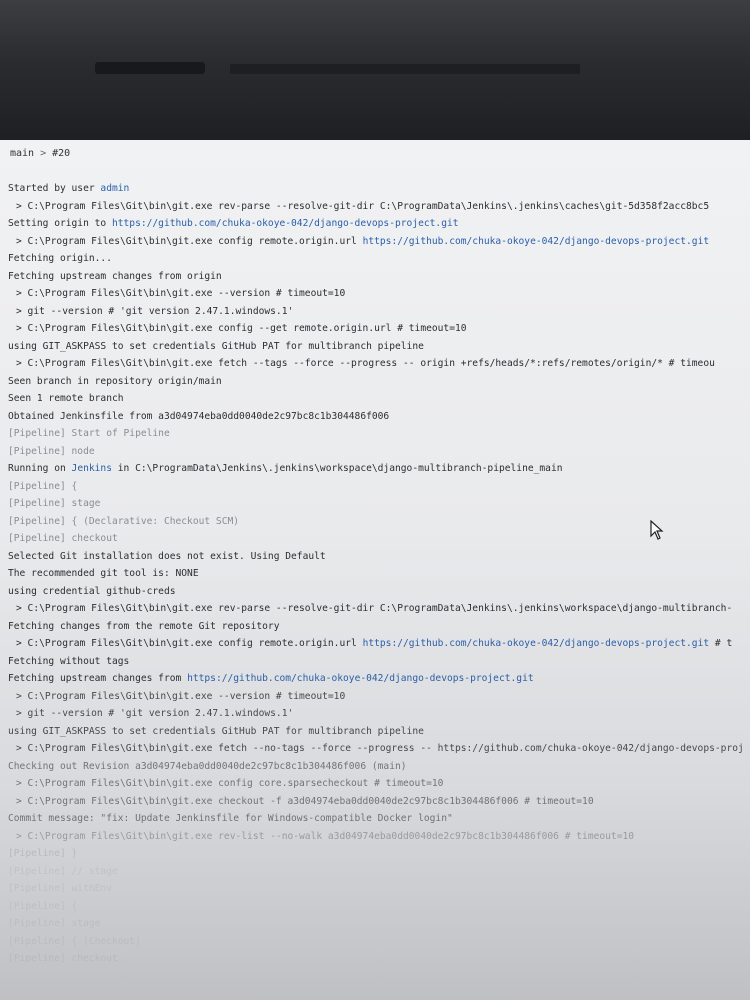  I want to click on console-line-text: [Pipeline] }, so click(43, 853).